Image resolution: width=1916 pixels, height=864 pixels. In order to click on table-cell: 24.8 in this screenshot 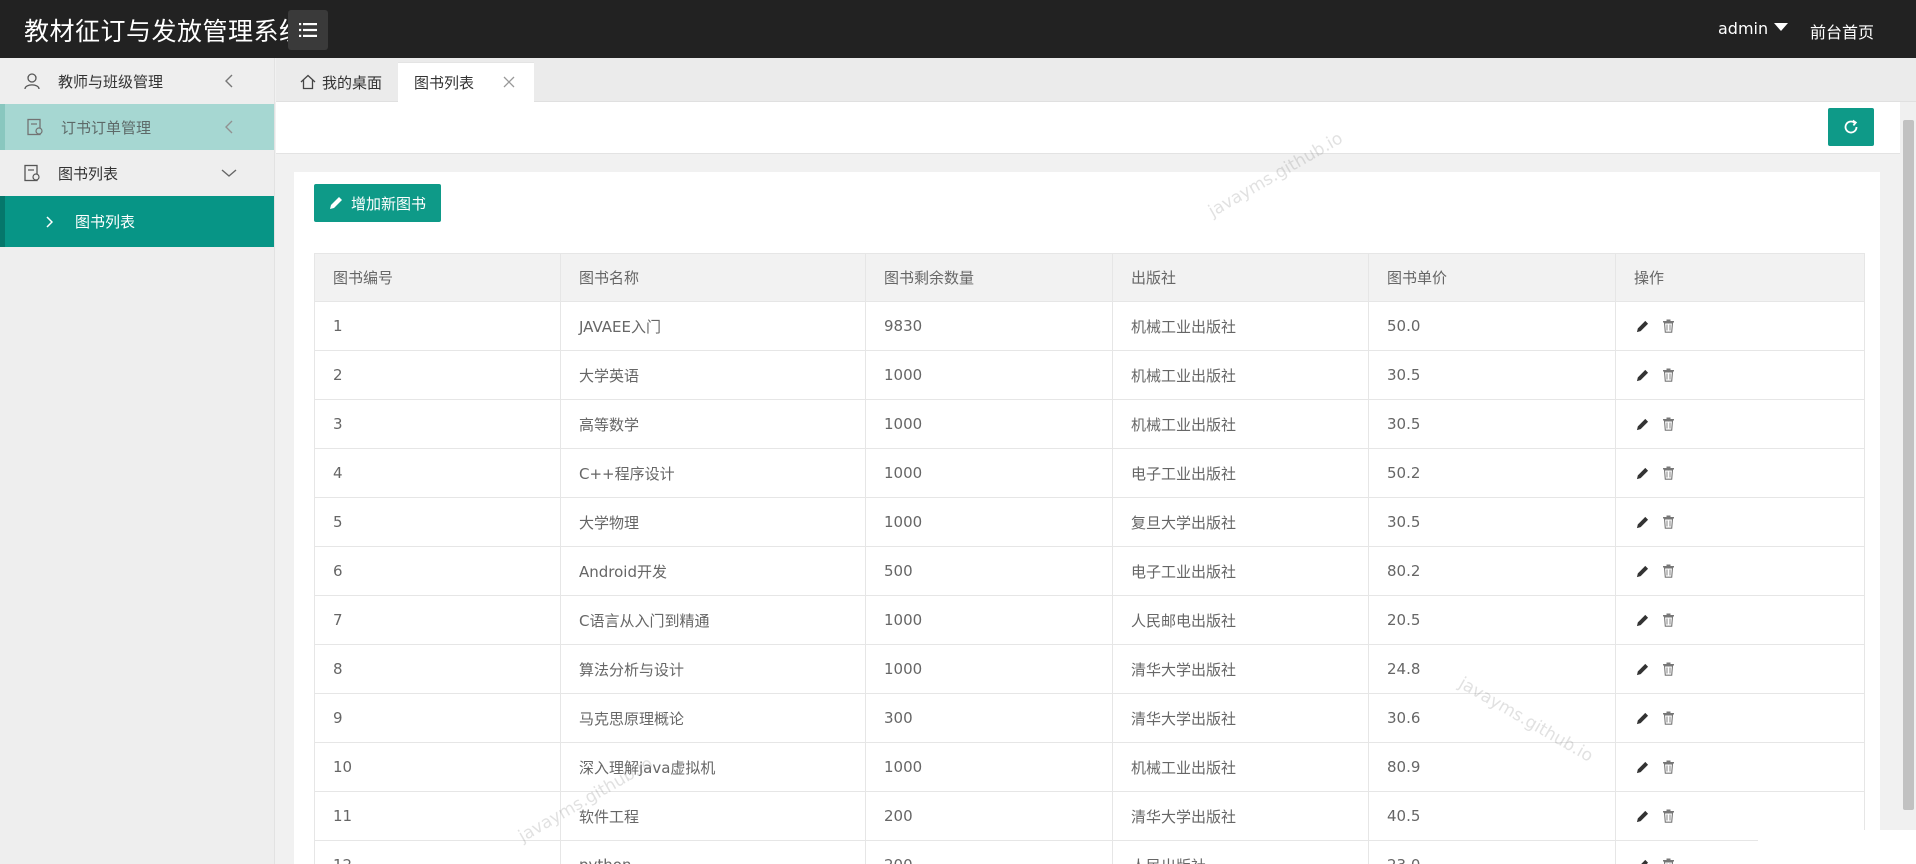, I will do `click(1492, 669)`.